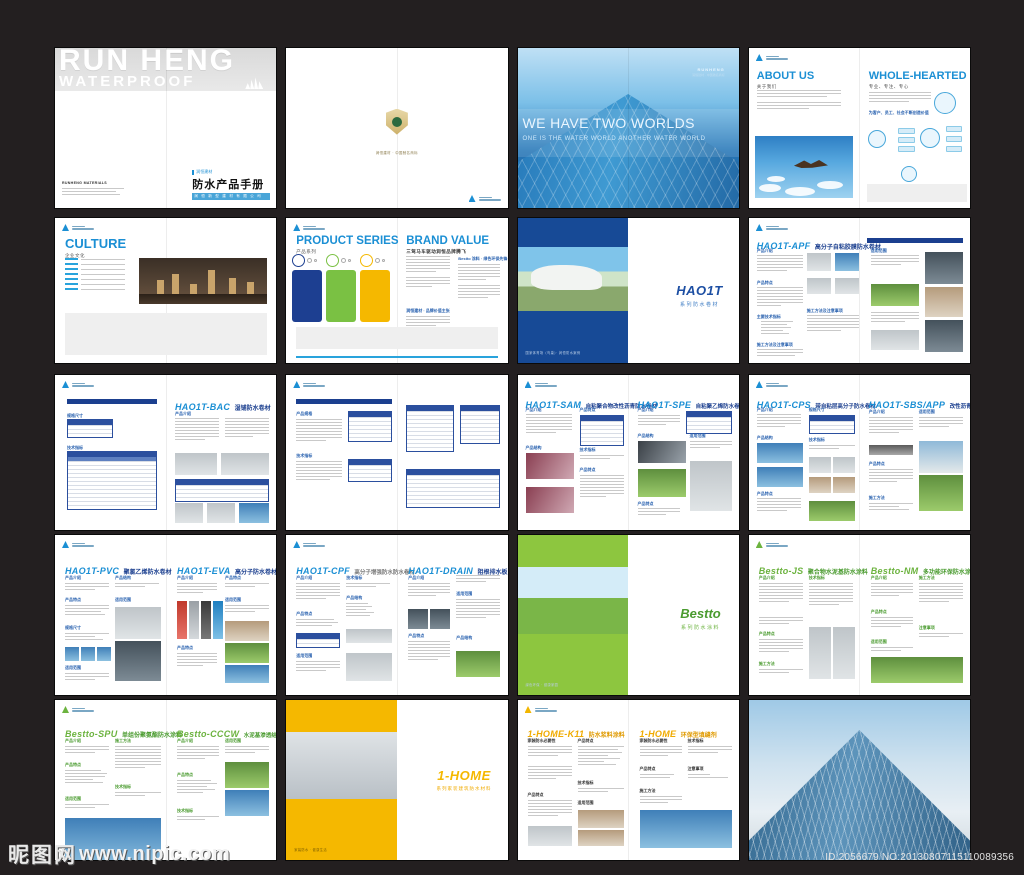 The width and height of the screenshot is (1024, 875). Describe the element at coordinates (717, 407) in the screenshot. I see `spe-title-cn: 自粘聚乙烯防水卷材` at that location.